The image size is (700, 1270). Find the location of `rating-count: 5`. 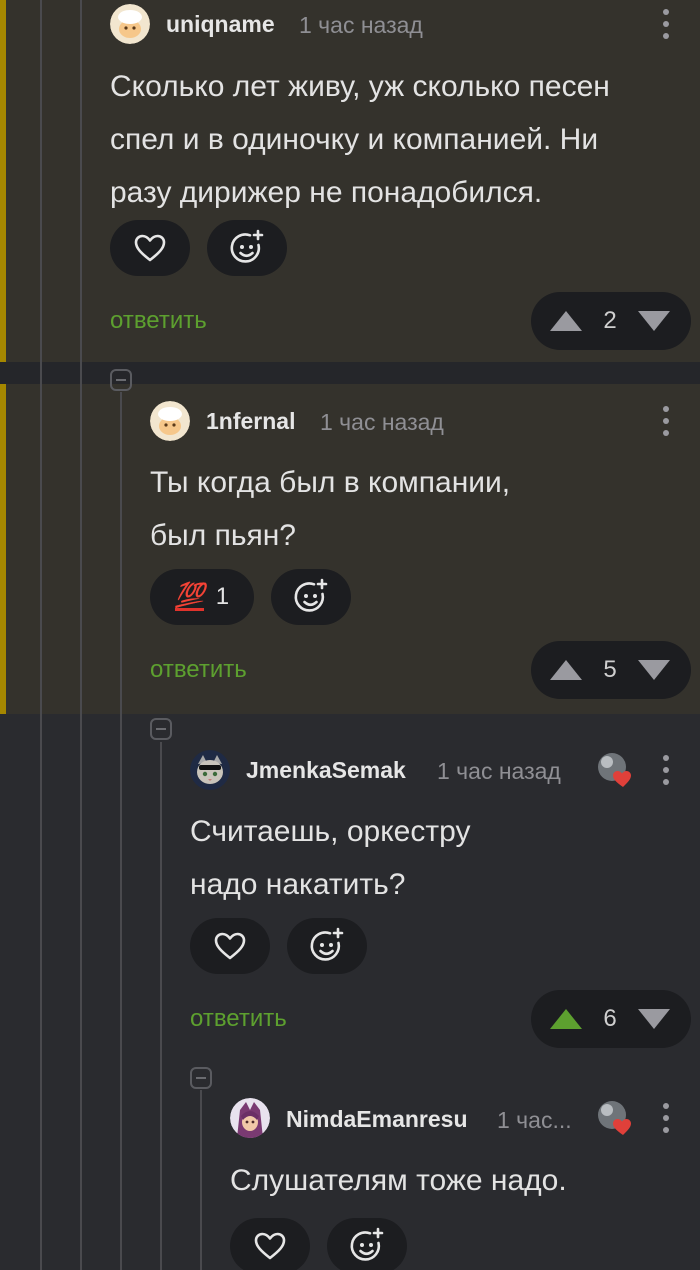

rating-count: 5 is located at coordinates (610, 669).